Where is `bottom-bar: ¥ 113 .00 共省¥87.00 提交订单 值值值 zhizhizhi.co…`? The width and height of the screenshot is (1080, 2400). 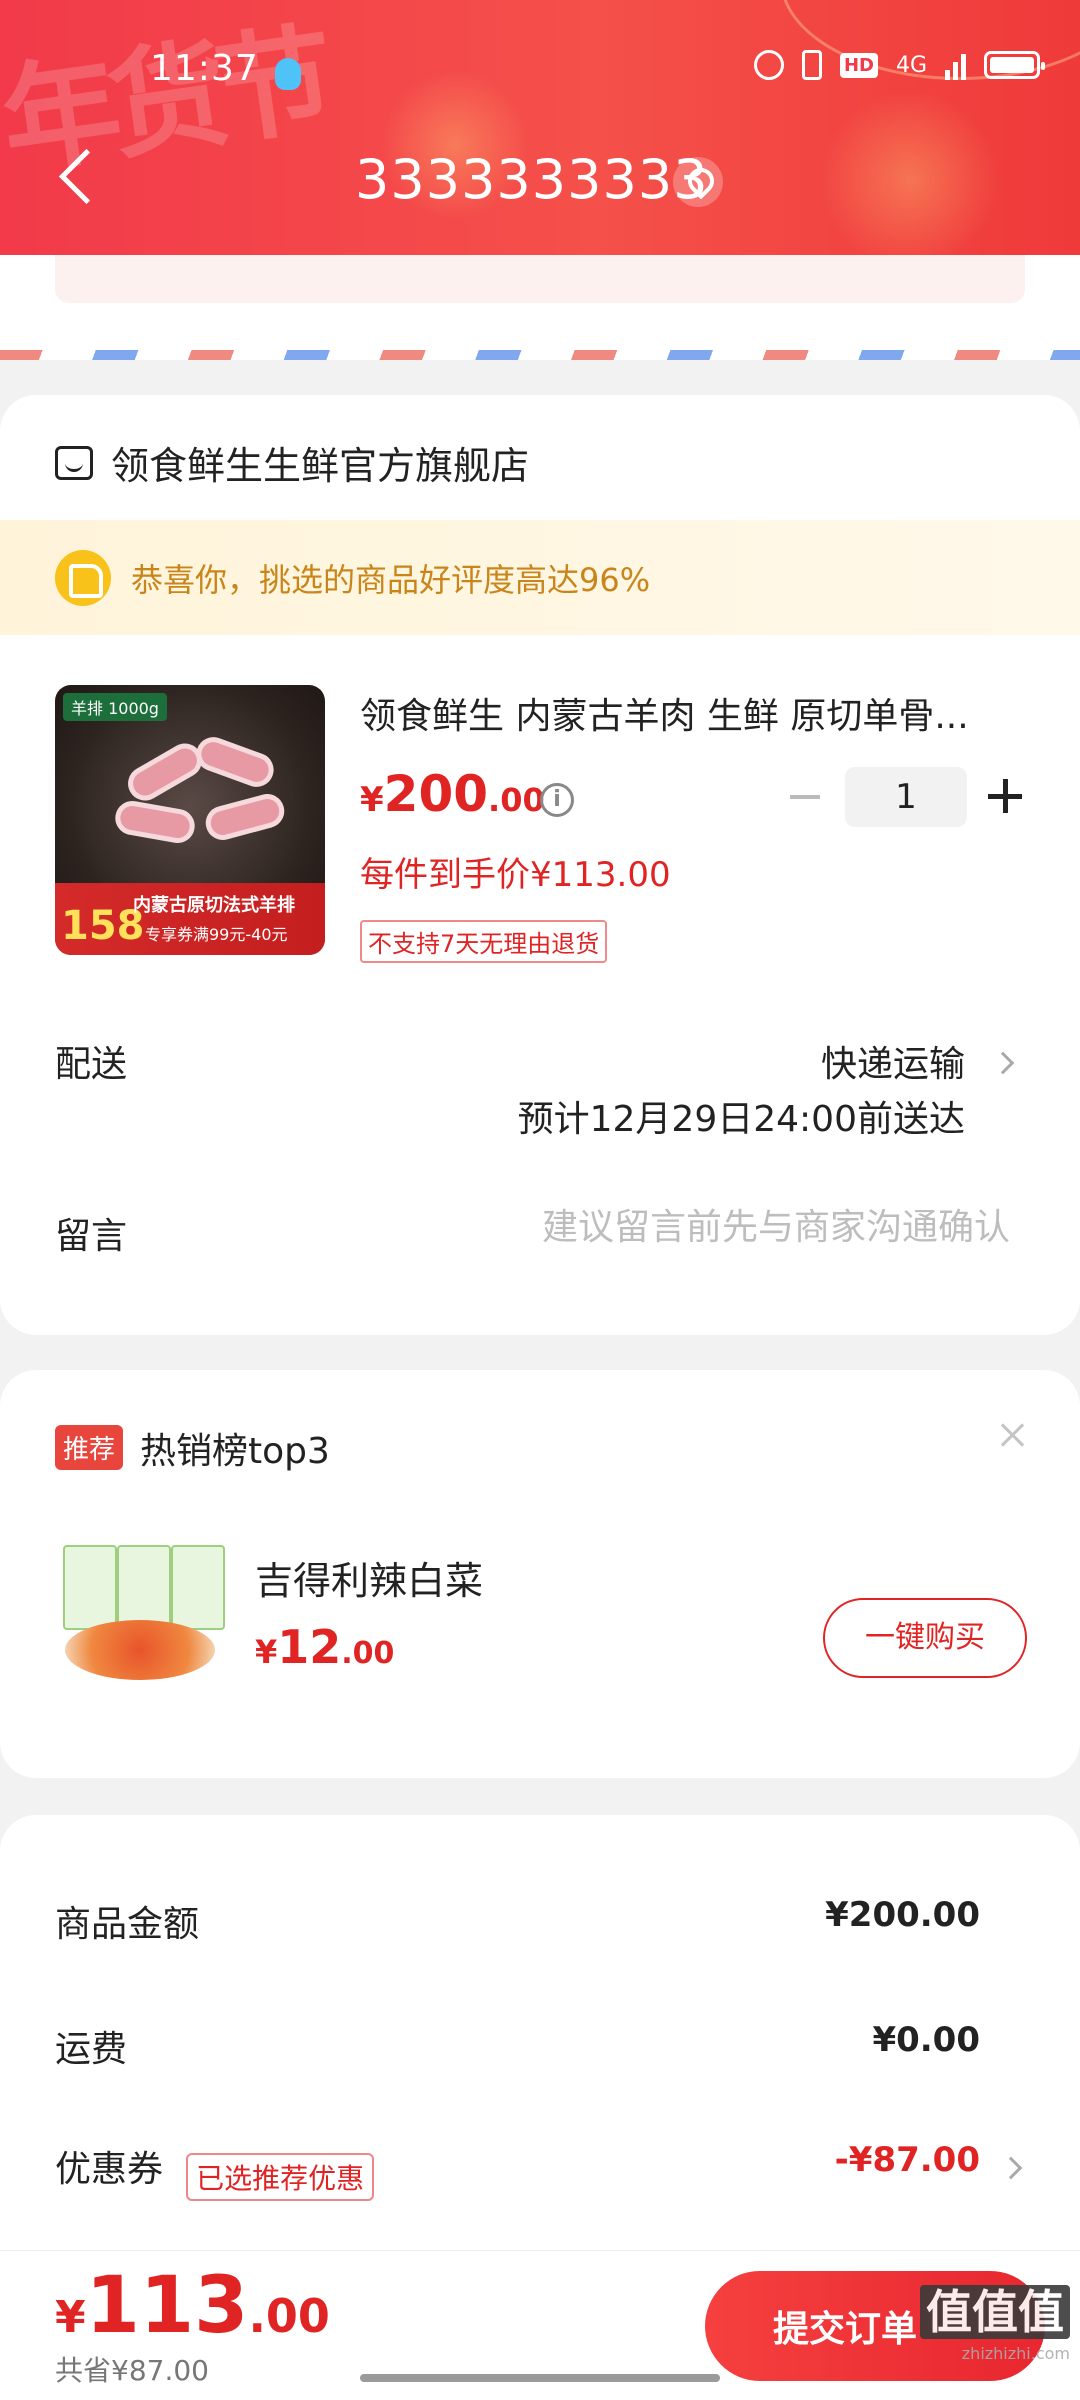 bottom-bar: ¥ 113 .00 共省¥87.00 提交订单 值值值 zhizhizhi.co… is located at coordinates (540, 2325).